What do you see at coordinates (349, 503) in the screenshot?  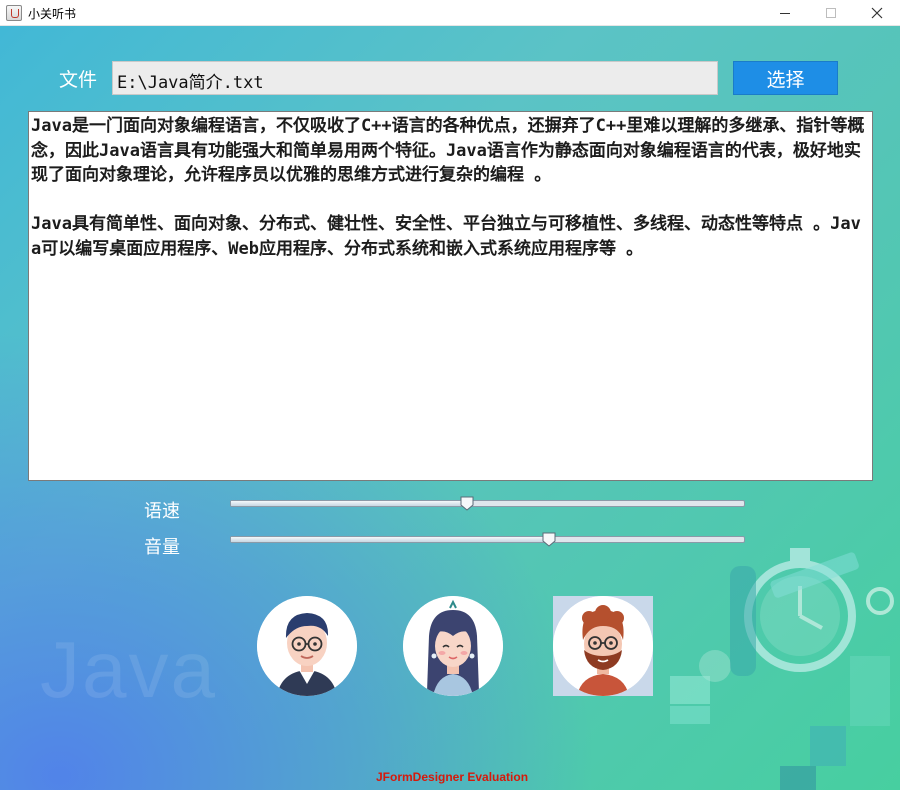 I see `speed-slider-fill` at bounding box center [349, 503].